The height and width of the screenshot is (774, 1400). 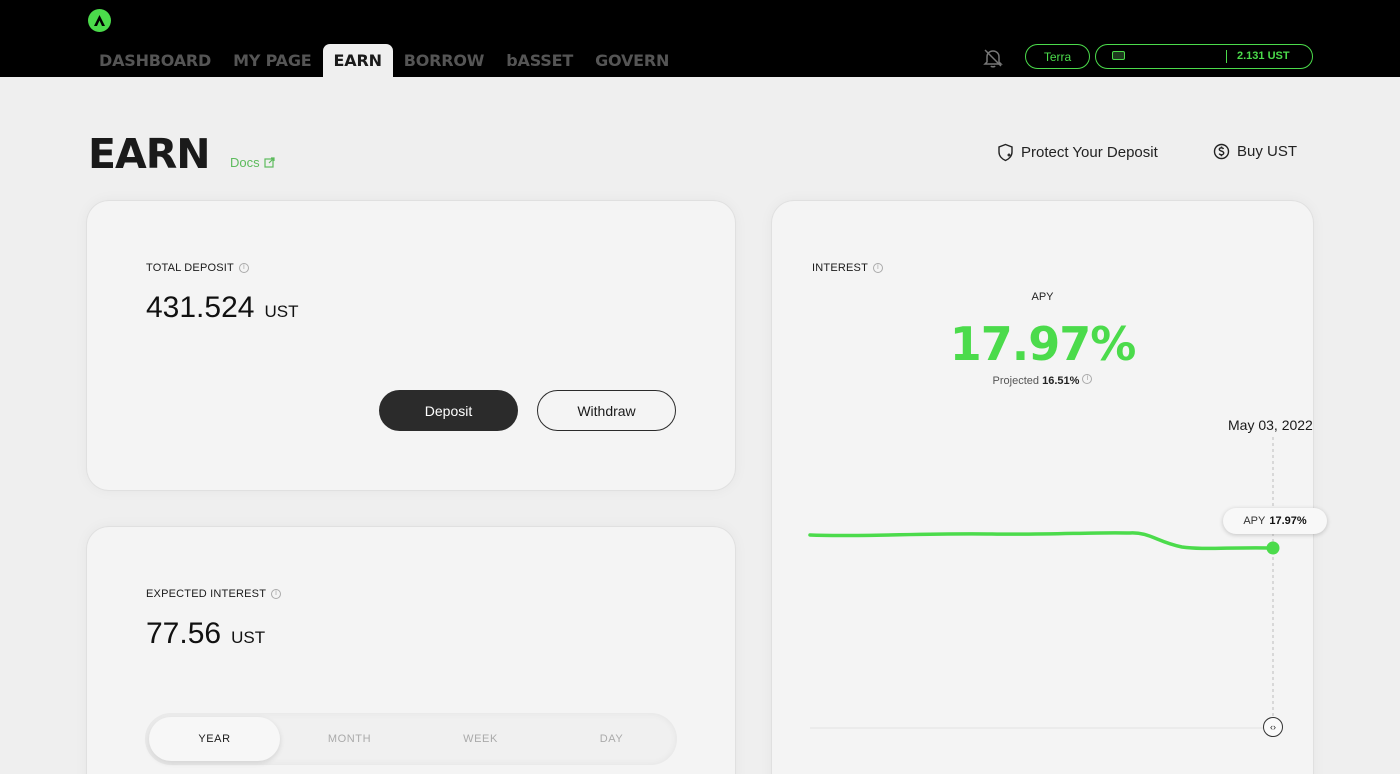 I want to click on total-deposit-label-row: TOTAL DEPOSIT, so click(x=197, y=268).